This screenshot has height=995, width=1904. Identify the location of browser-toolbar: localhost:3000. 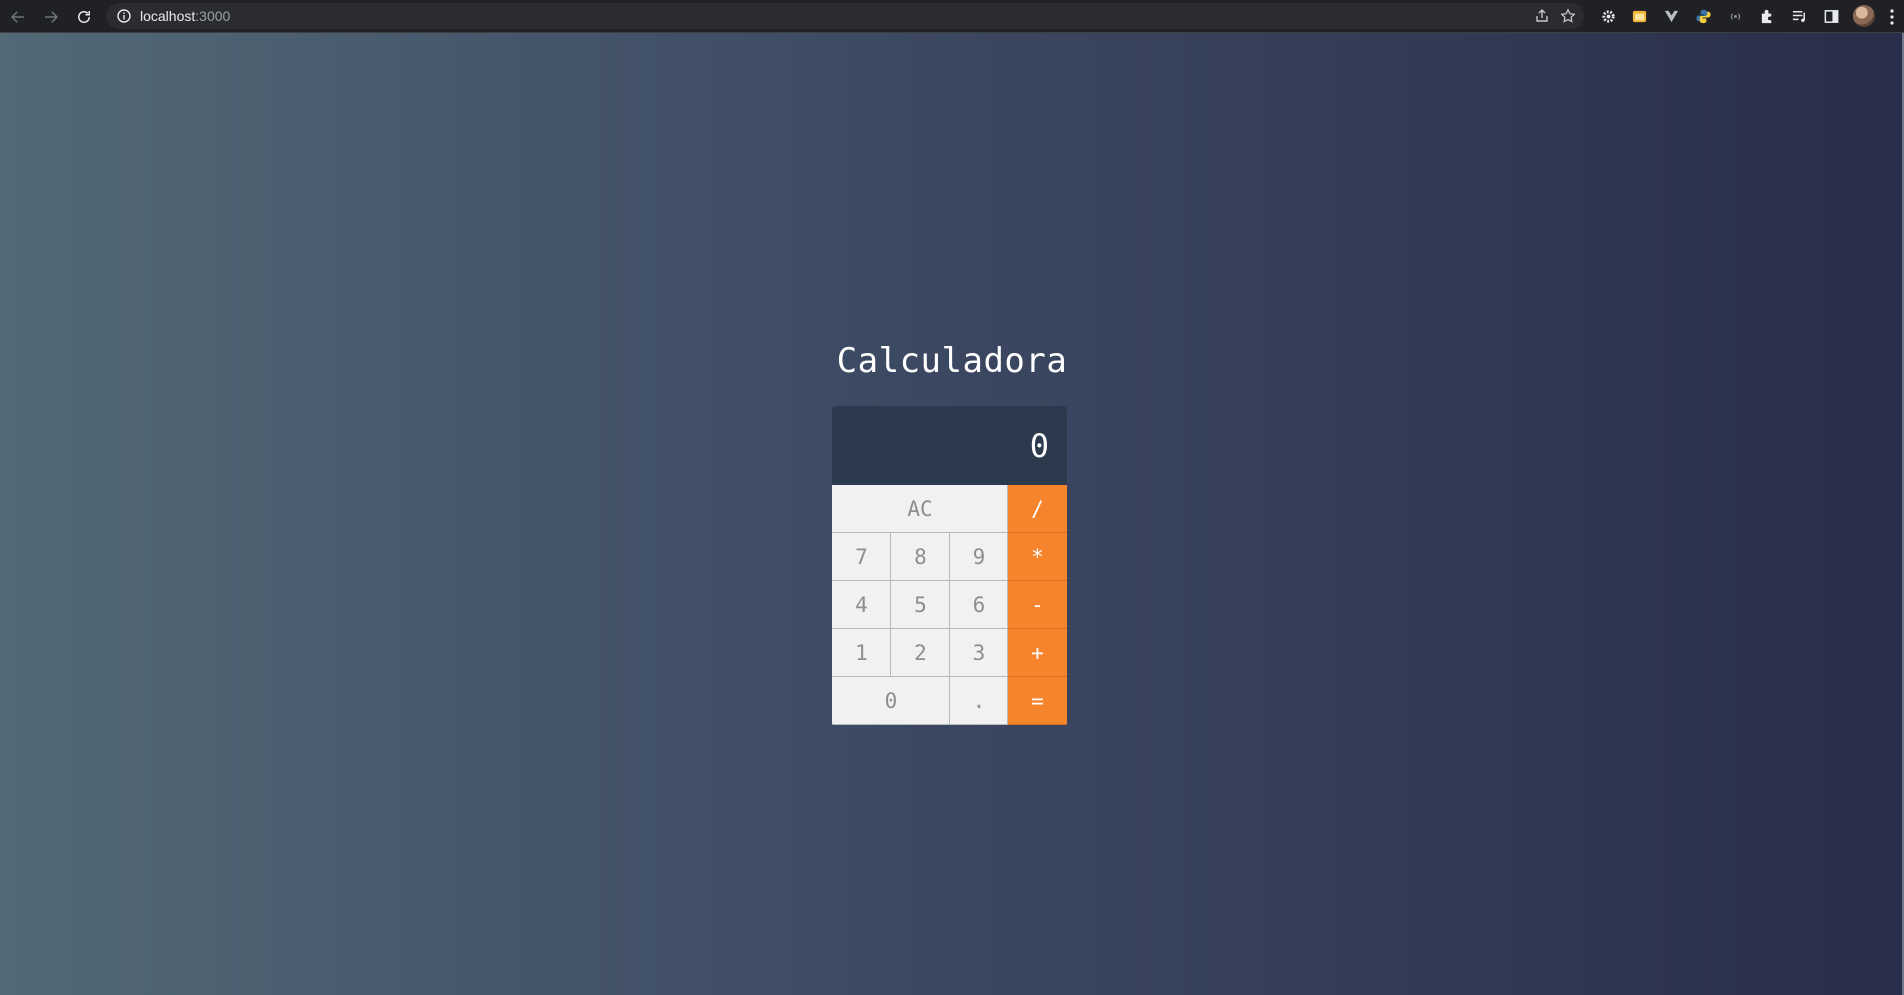
(952, 16).